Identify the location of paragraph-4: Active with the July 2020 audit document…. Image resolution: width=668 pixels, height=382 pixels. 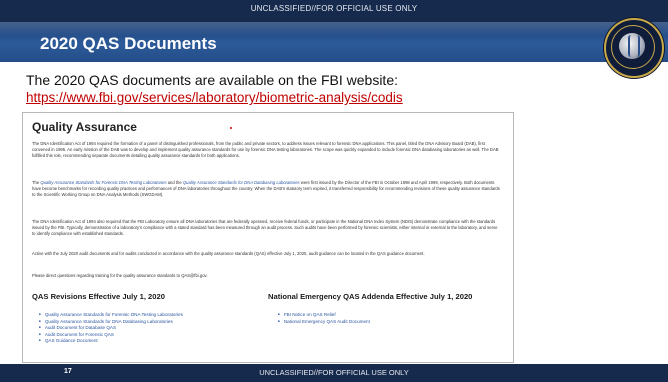
(228, 253).